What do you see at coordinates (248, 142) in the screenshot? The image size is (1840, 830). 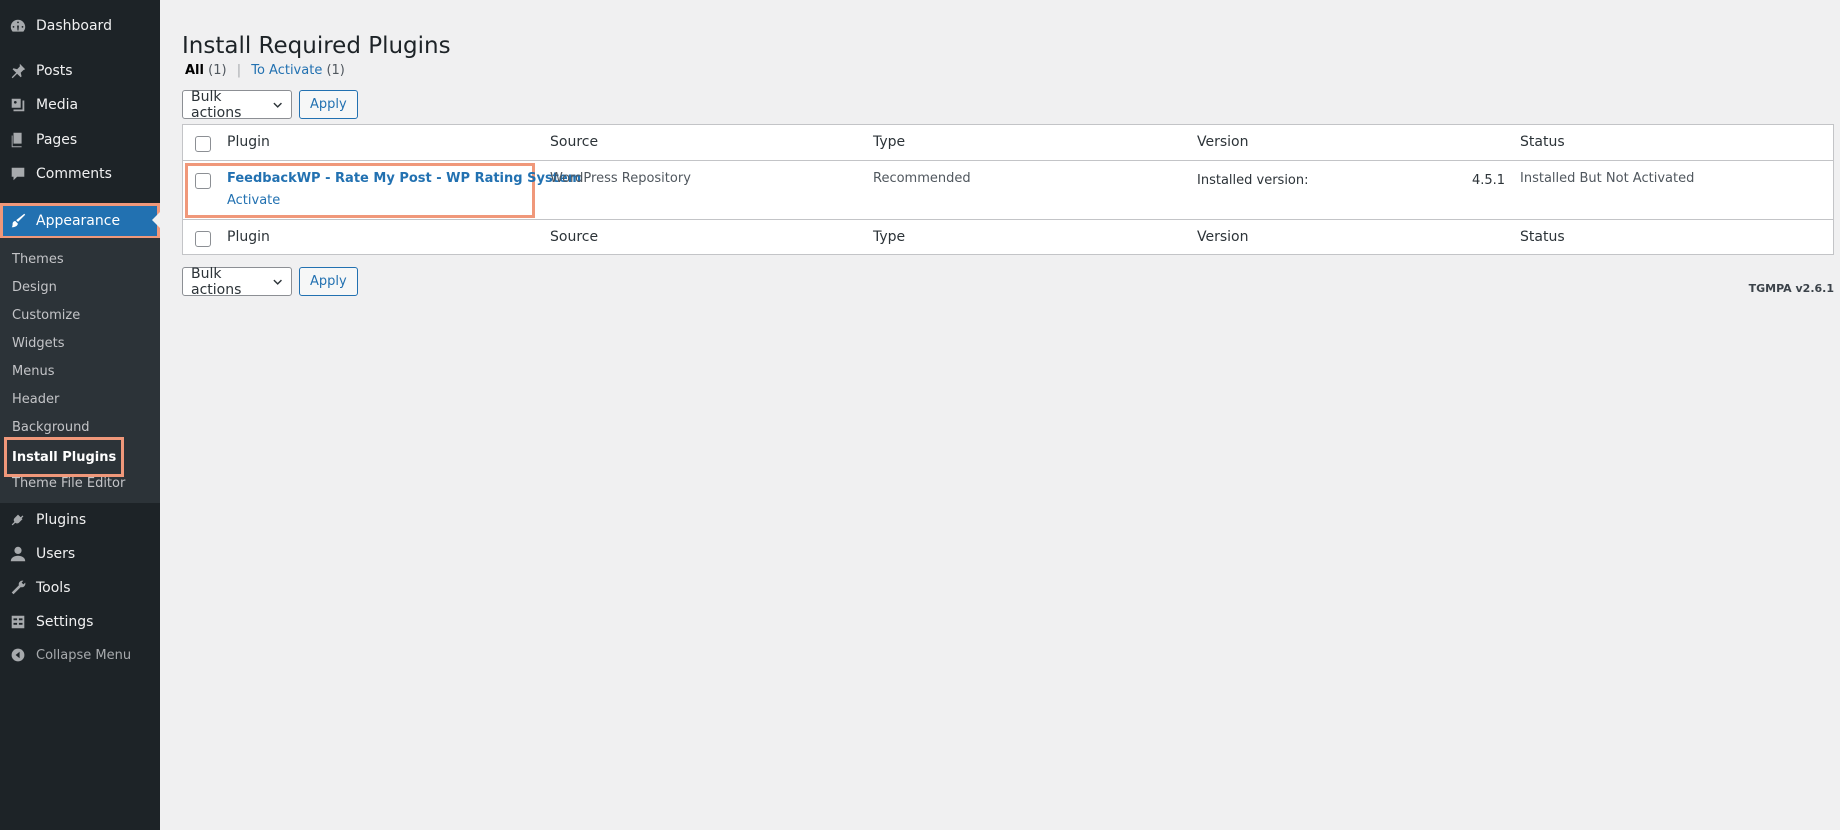 I see `column-plugin: Plugin` at bounding box center [248, 142].